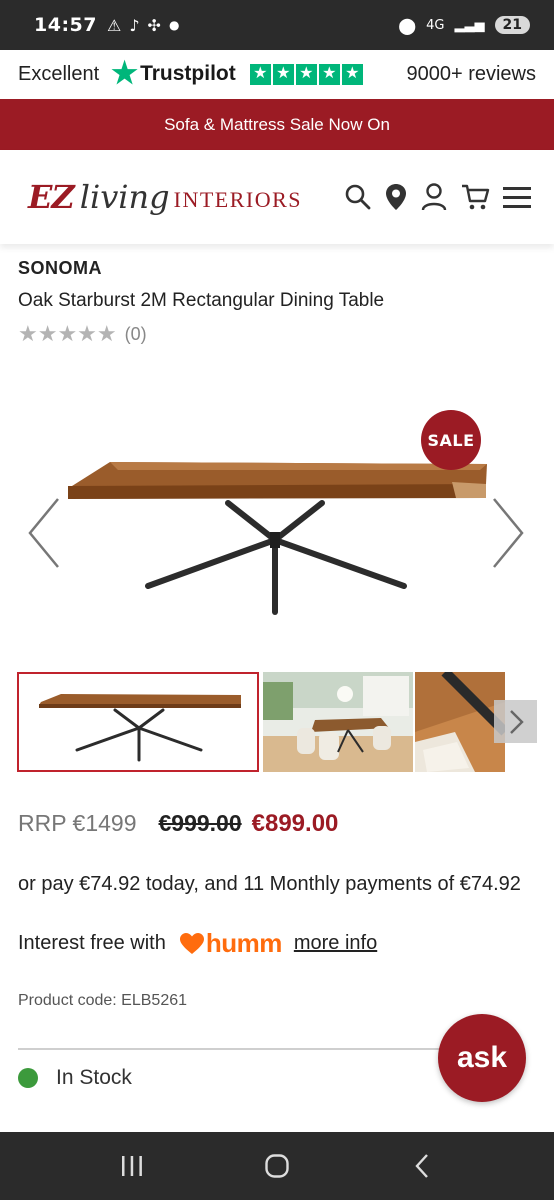 The image size is (554, 1200). Describe the element at coordinates (114, 25) in the screenshot. I see `warning-icon: ⚠` at that location.